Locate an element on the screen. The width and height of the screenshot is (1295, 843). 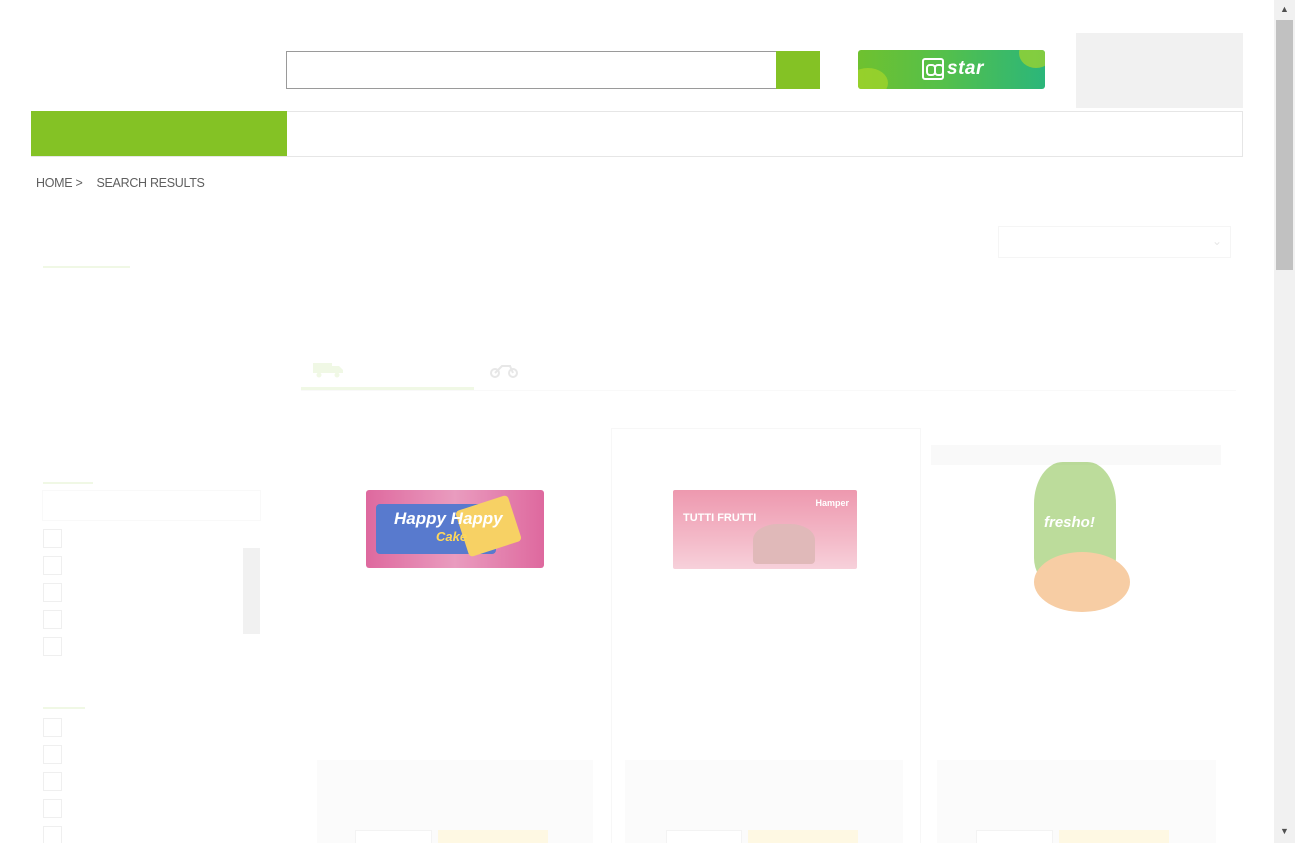
scroll-up-arrow-icon: ▲ is located at coordinates (1284, 9).